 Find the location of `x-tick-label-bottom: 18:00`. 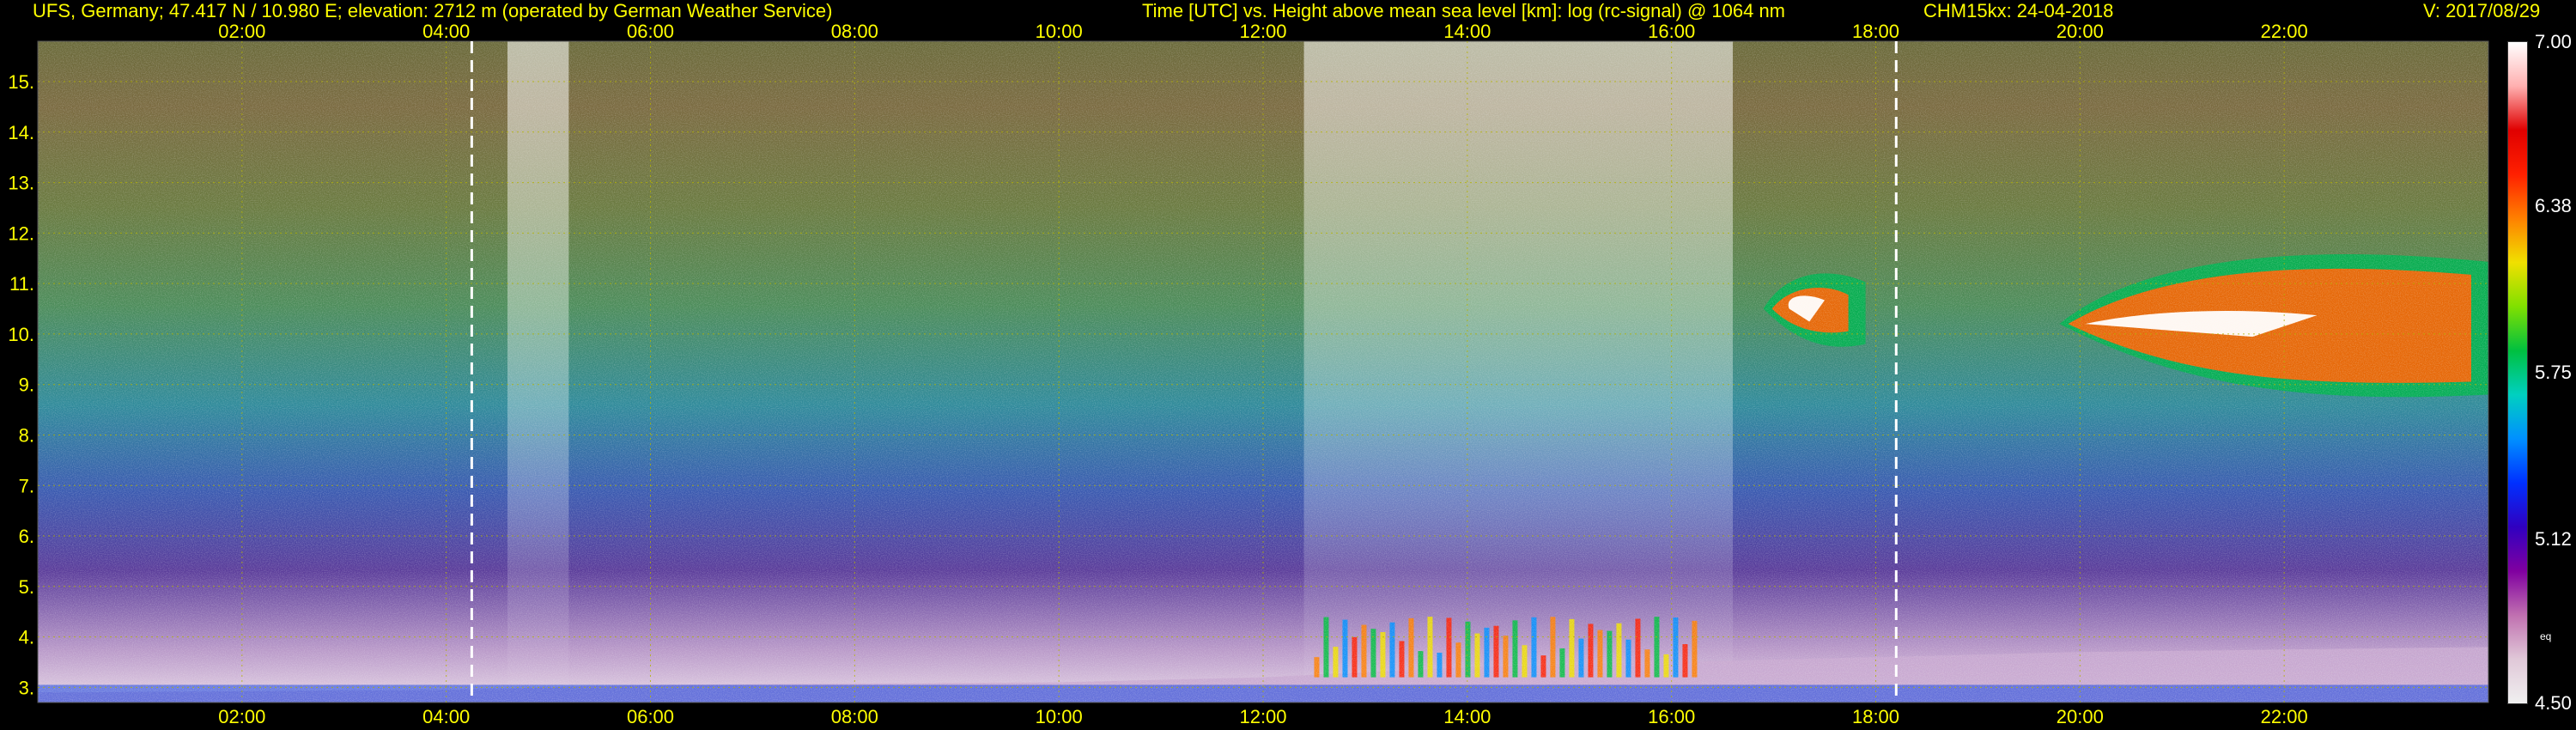

x-tick-label-bottom: 18:00 is located at coordinates (1875, 716).